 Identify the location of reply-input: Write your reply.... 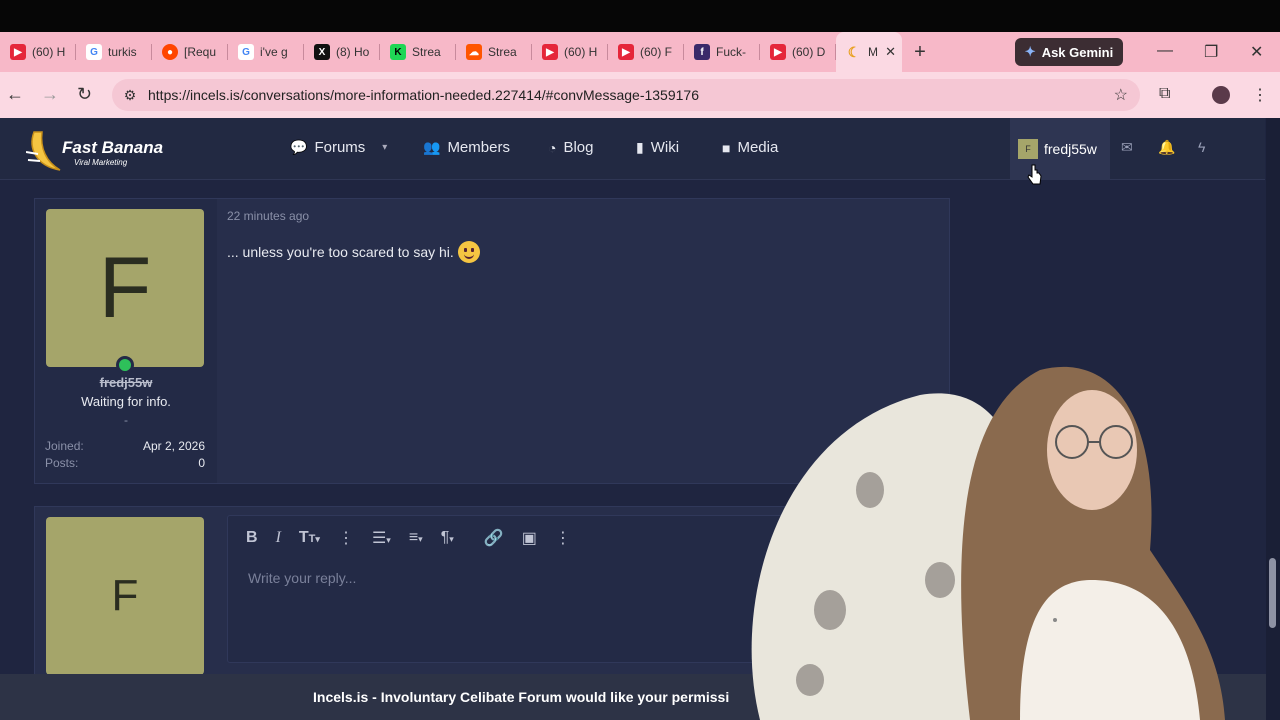
(302, 578).